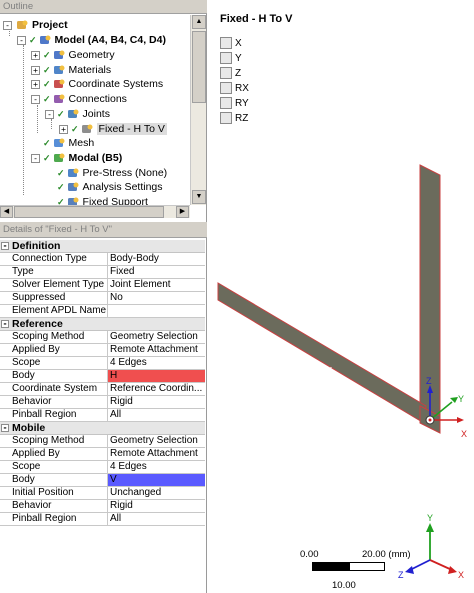 This screenshot has height=593, width=474. Describe the element at coordinates (102, 324) in the screenshot. I see `details-section: - Reference` at that location.